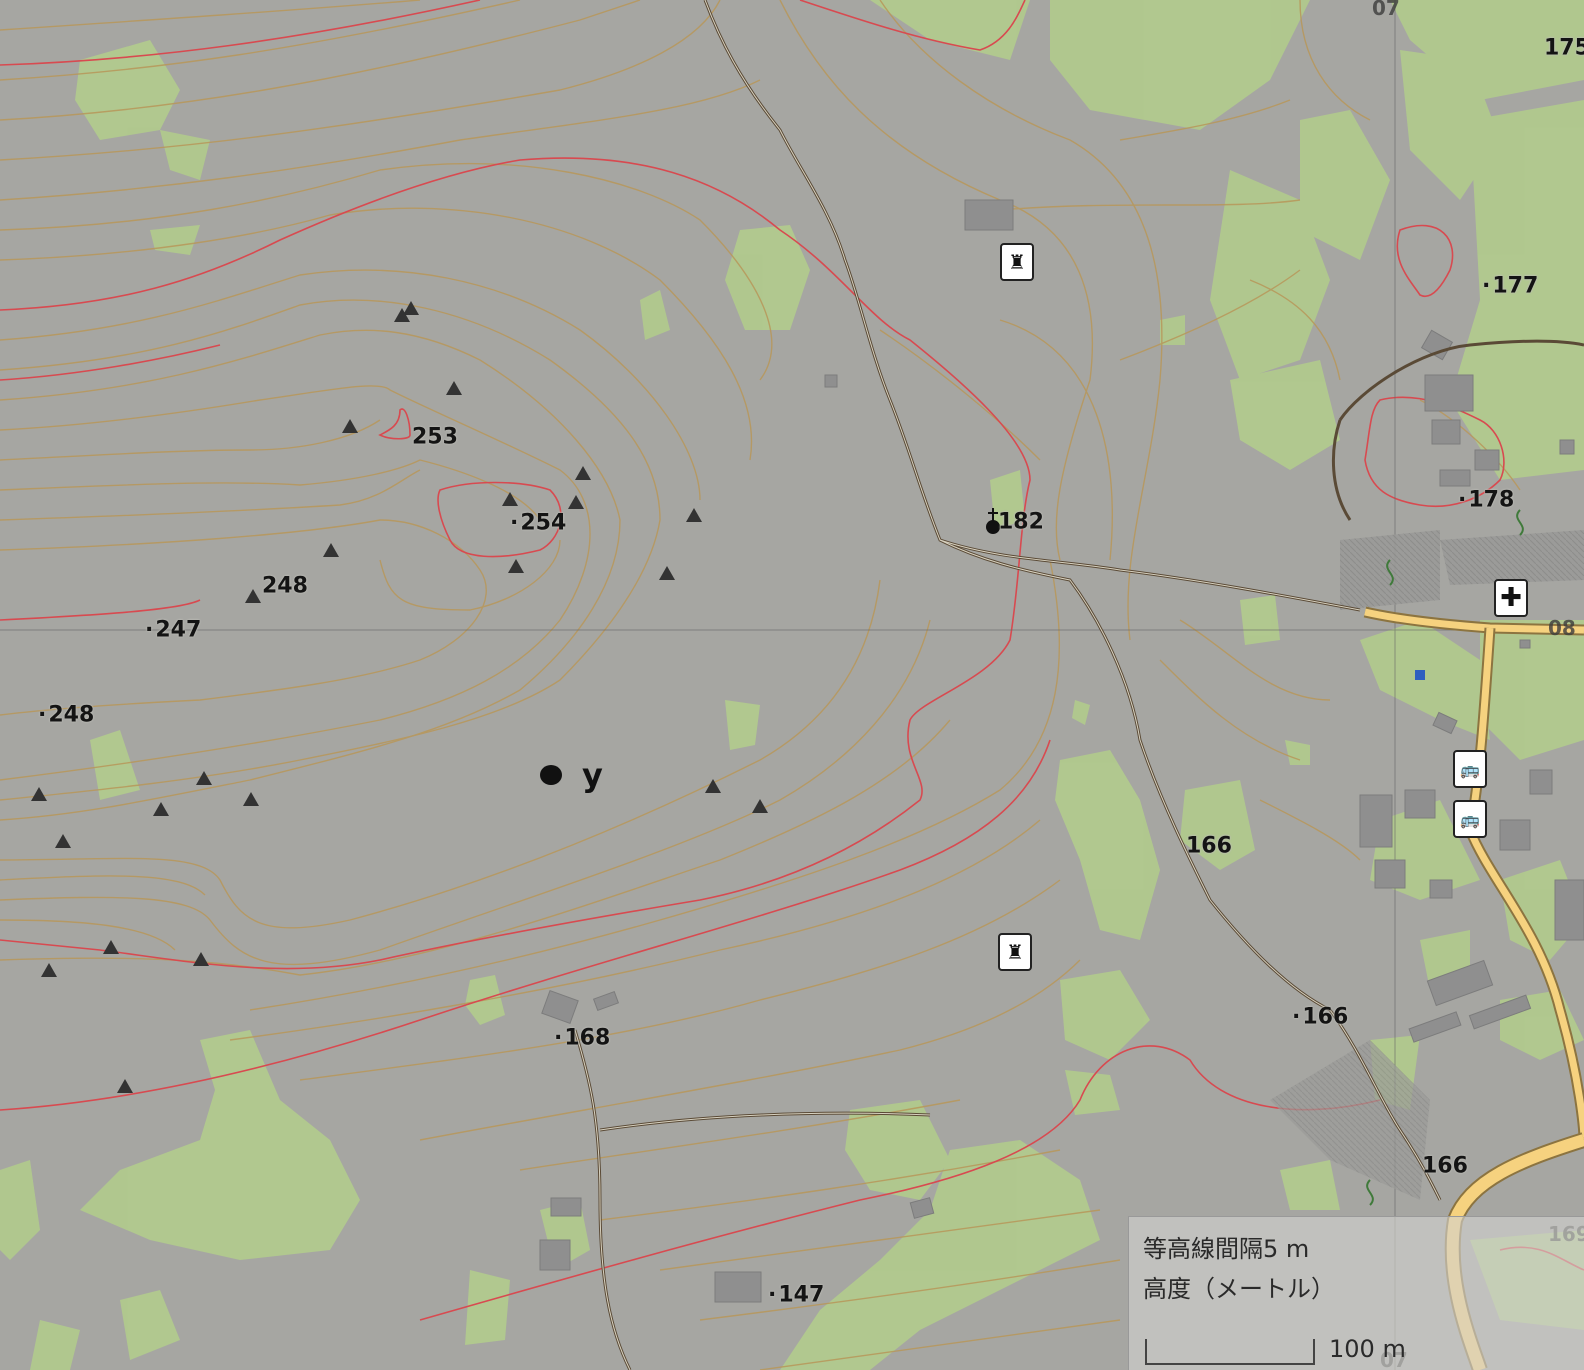  I want to click on location-marker-label: y, so click(592, 775).